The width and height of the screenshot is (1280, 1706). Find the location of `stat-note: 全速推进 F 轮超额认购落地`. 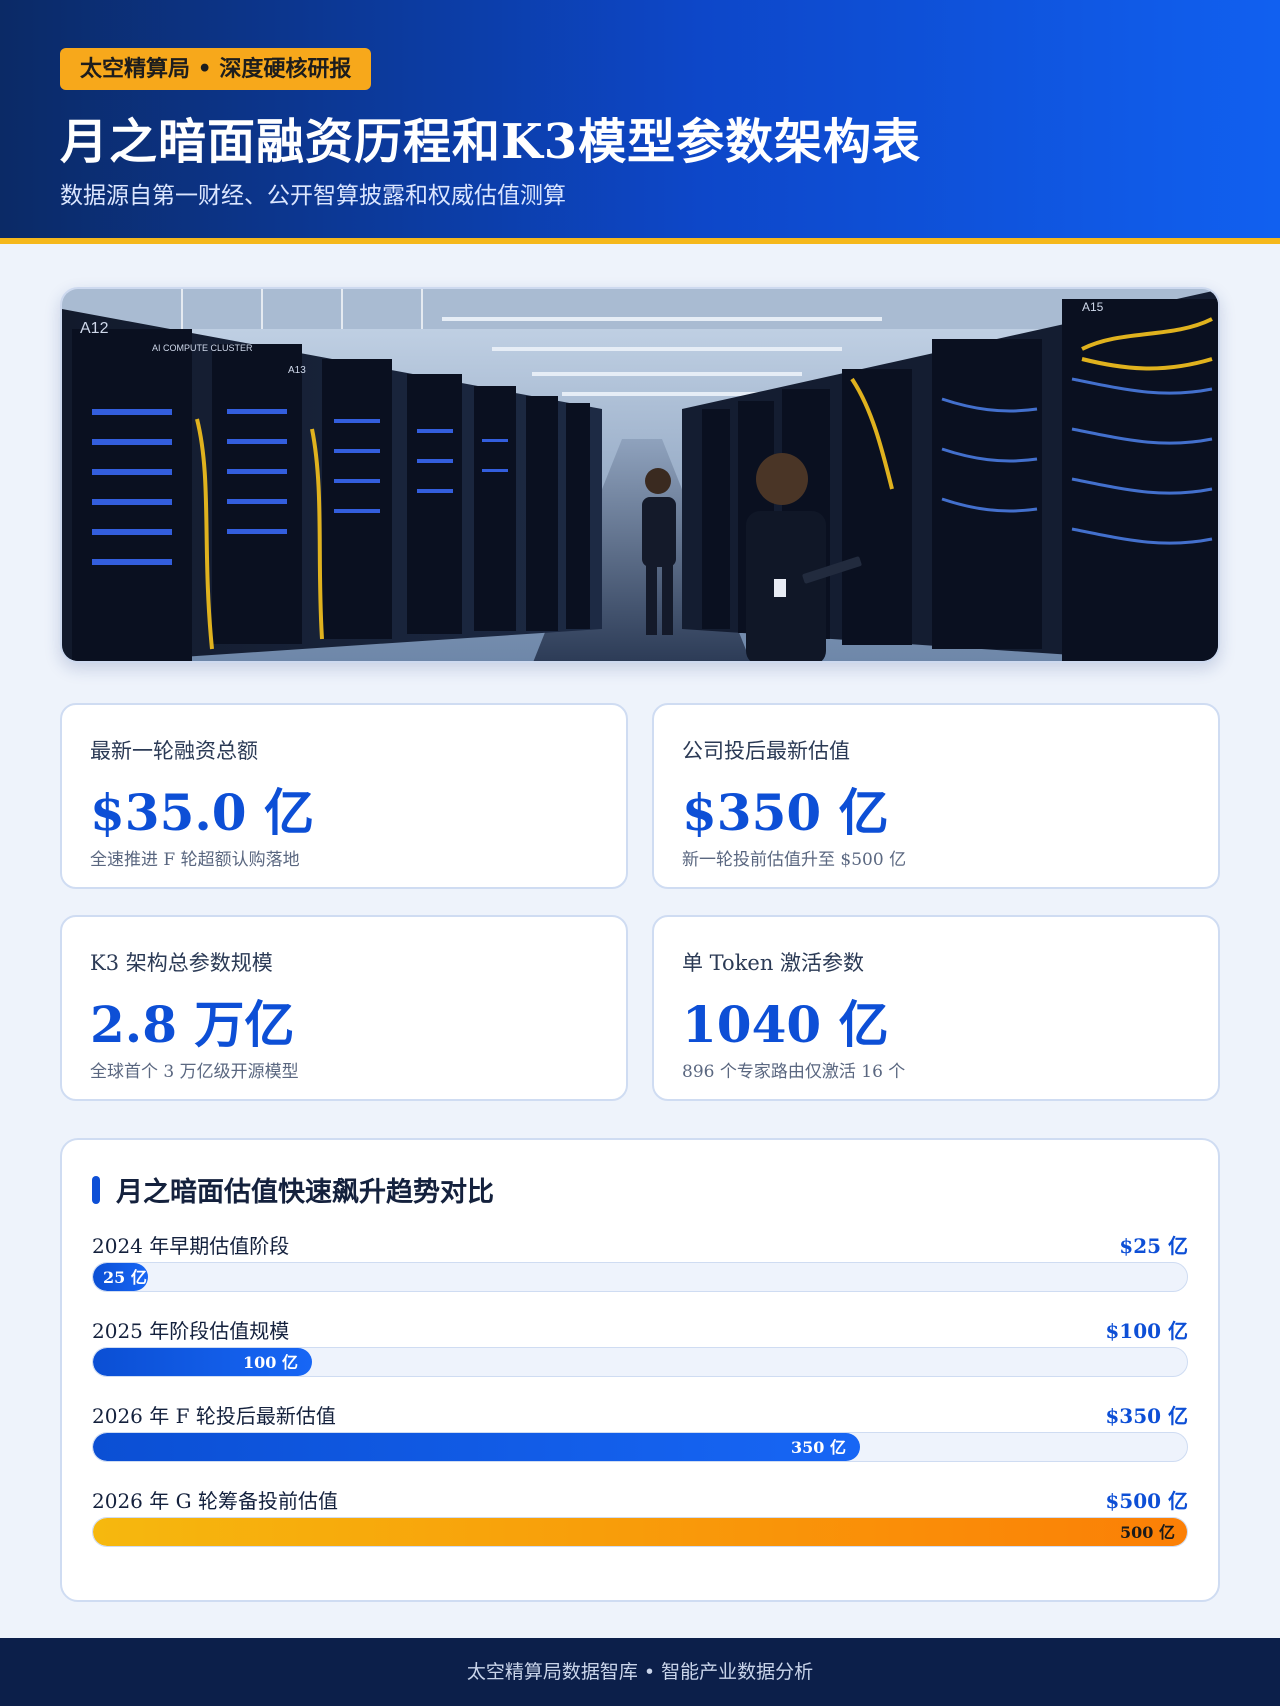

stat-note: 全速推进 F 轮超额认购落地 is located at coordinates (195, 860).